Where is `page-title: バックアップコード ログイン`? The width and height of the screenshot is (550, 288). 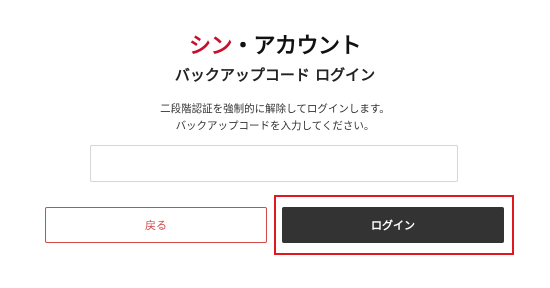
page-title: バックアップコード ログイン is located at coordinates (275, 75).